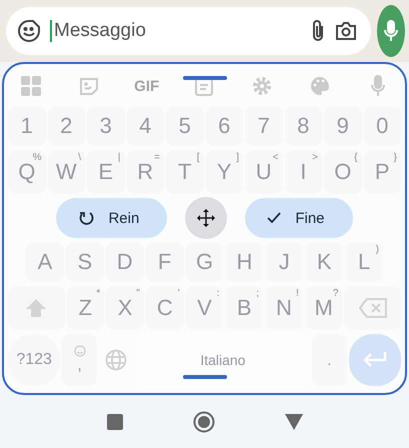 The width and height of the screenshot is (409, 448). I want to click on key-hint: ', so click(179, 293).